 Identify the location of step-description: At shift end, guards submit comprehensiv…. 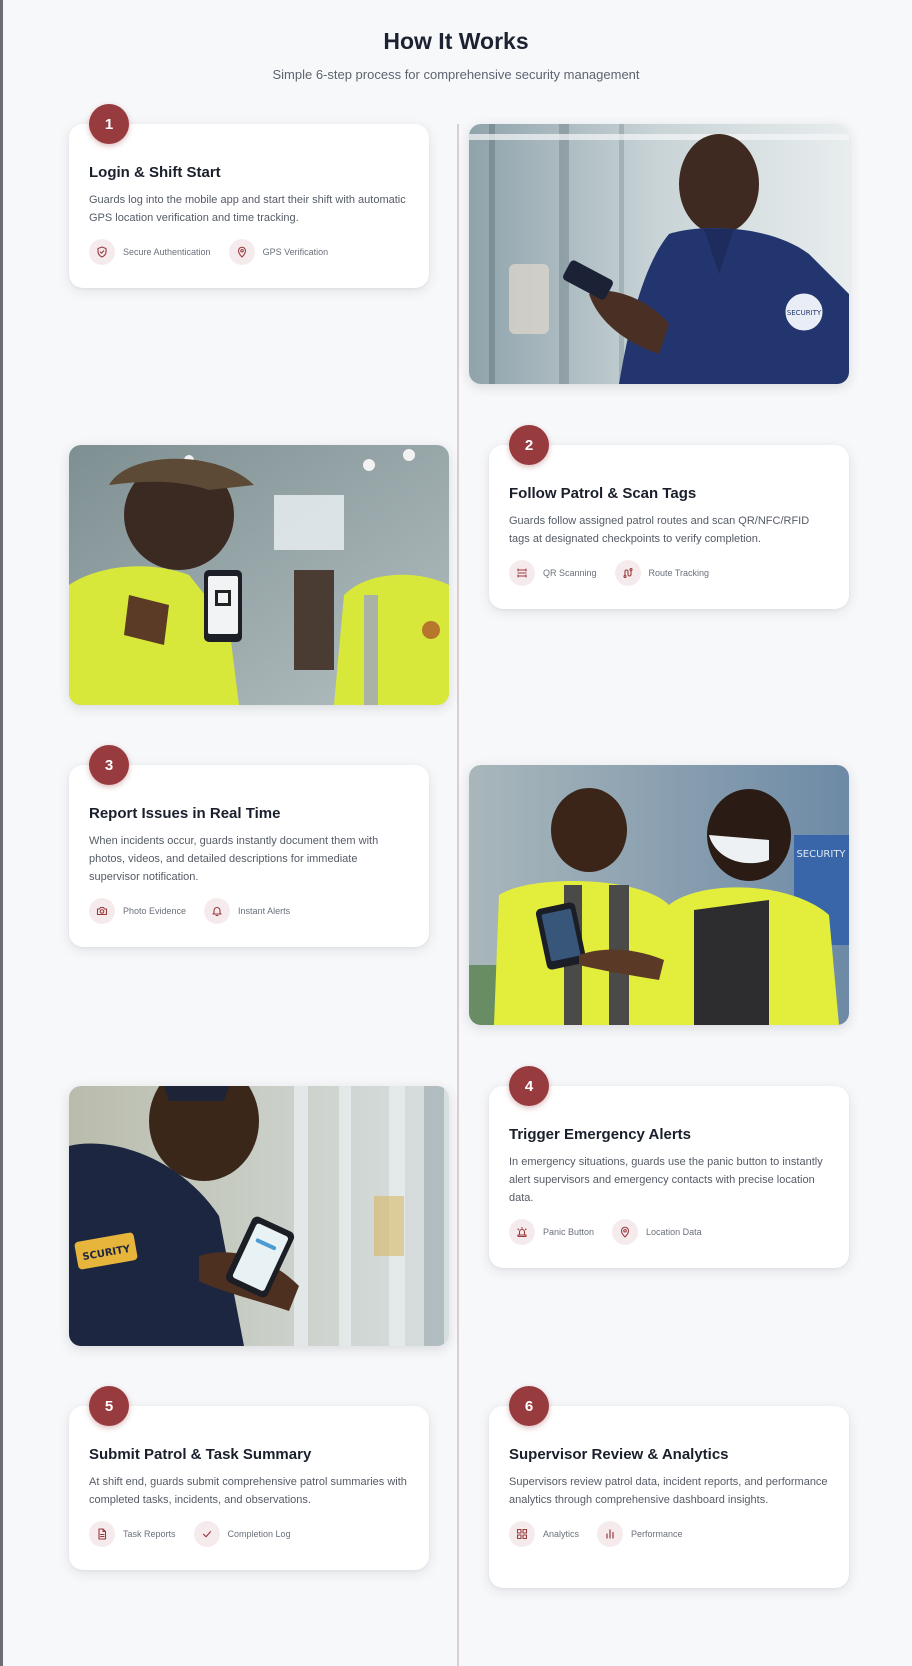
(248, 1491).